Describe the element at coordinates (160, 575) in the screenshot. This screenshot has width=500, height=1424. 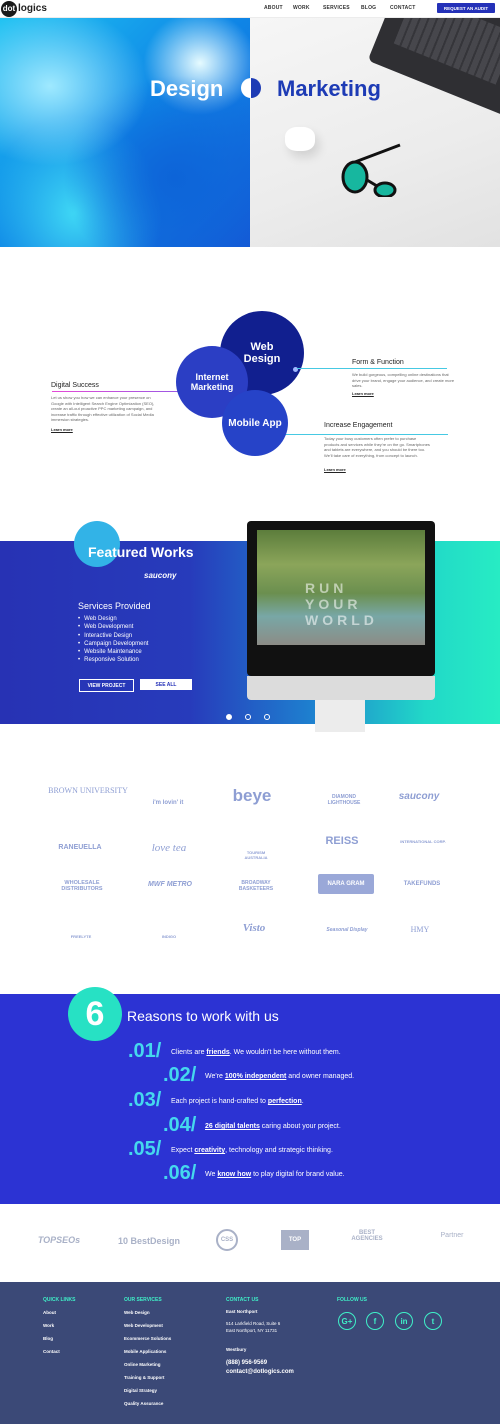
I see `featured-brand-logo: saucony` at that location.